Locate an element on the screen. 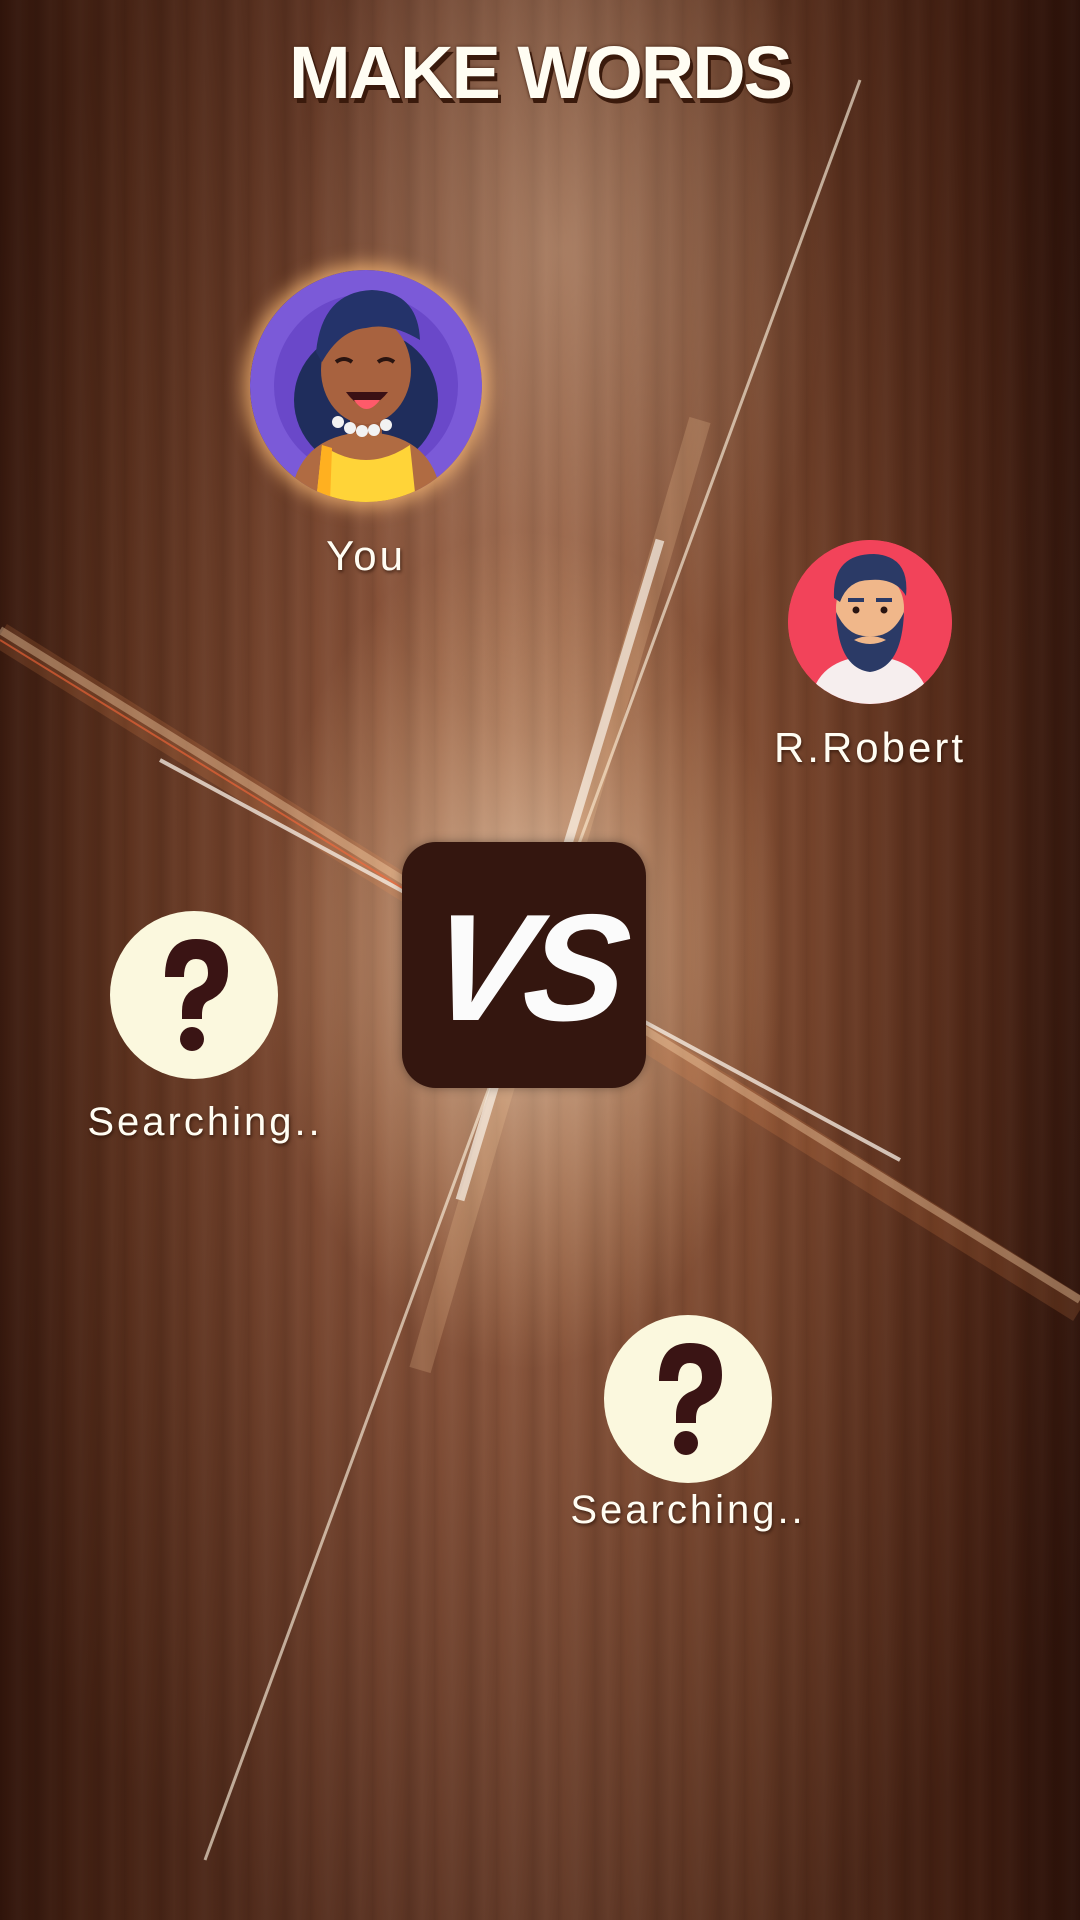 This screenshot has height=1920, width=1080. bearded-man-avatar-icon is located at coordinates (870, 622).